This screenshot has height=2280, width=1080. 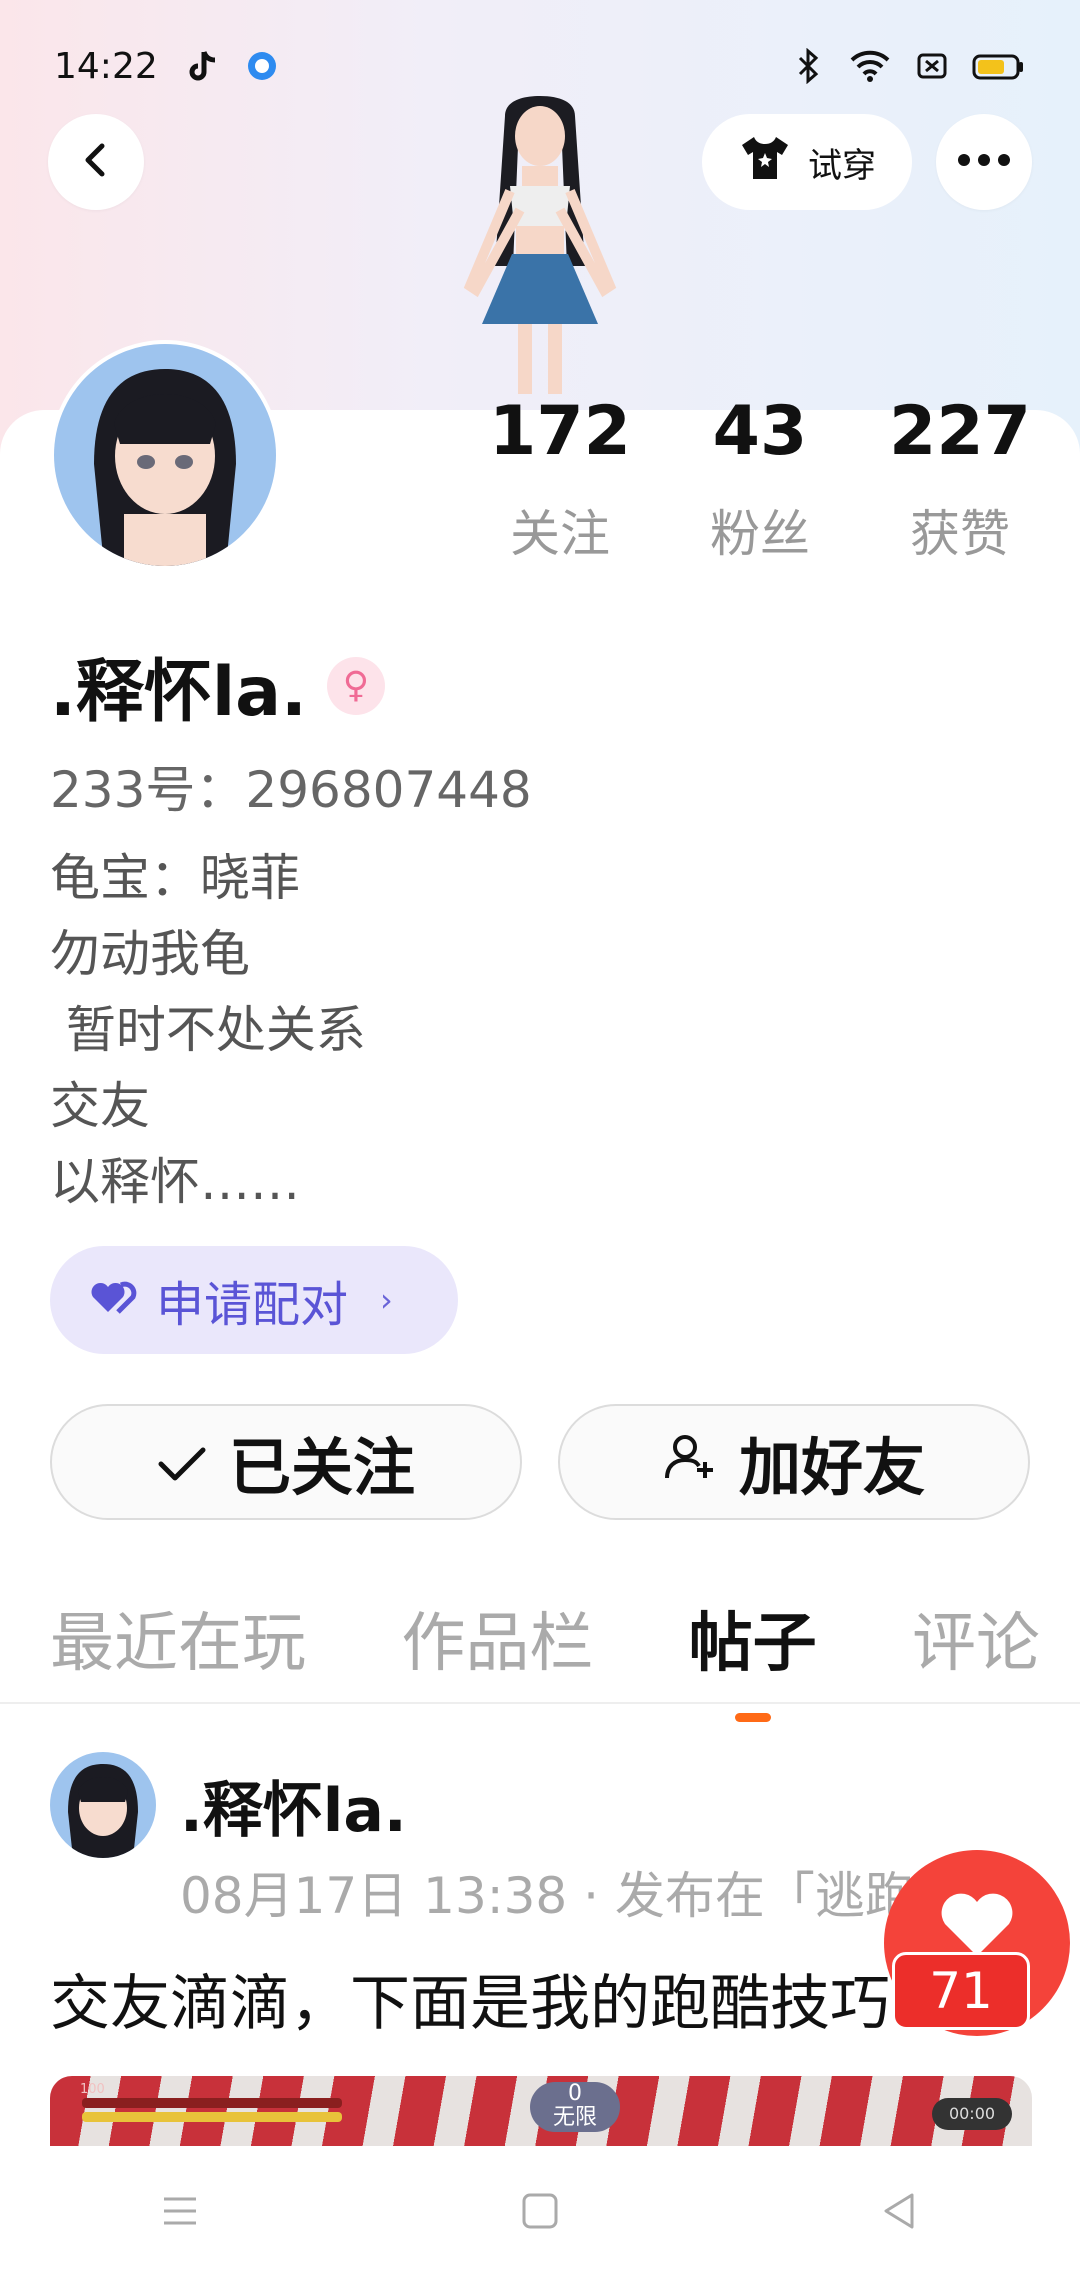 What do you see at coordinates (540, 1703) in the screenshot?
I see `tab-divider` at bounding box center [540, 1703].